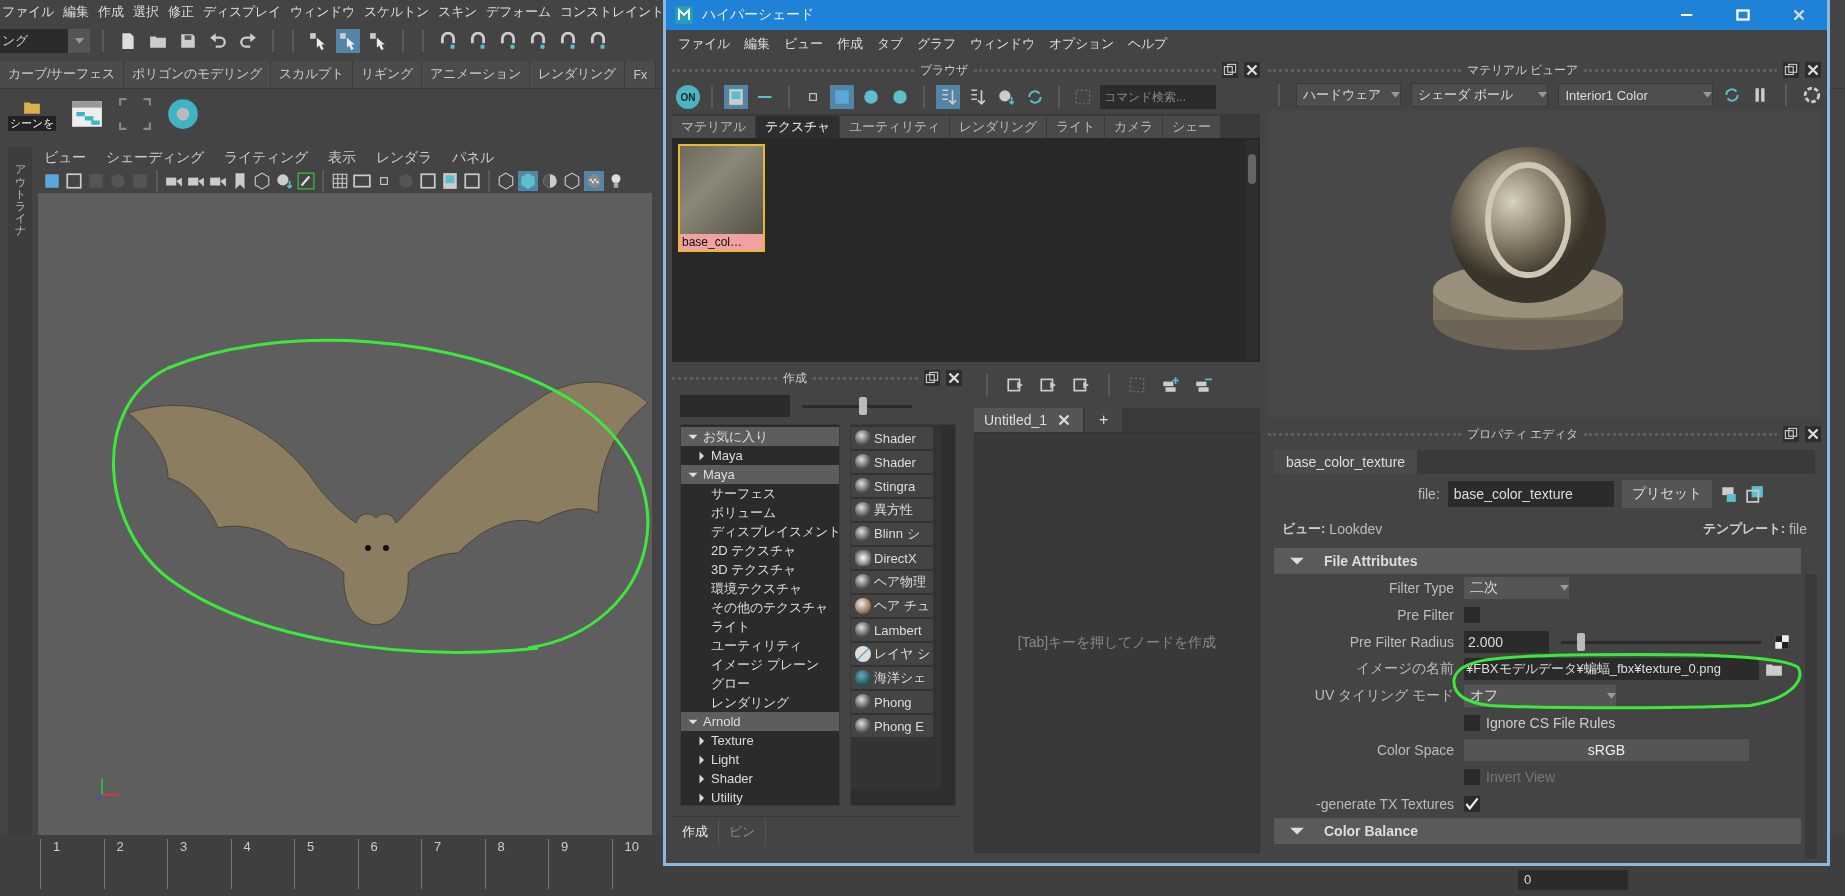  What do you see at coordinates (32, 123) in the screenshot?
I see `shelf-button-label: シーンを` at bounding box center [32, 123].